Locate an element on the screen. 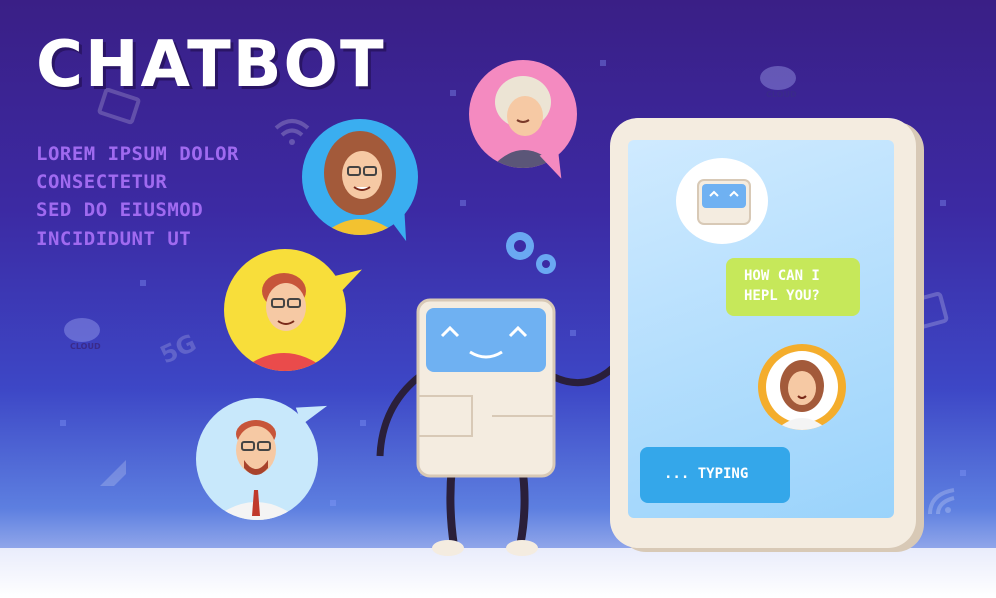  chat-message-line: HOW CAN I is located at coordinates (782, 276).